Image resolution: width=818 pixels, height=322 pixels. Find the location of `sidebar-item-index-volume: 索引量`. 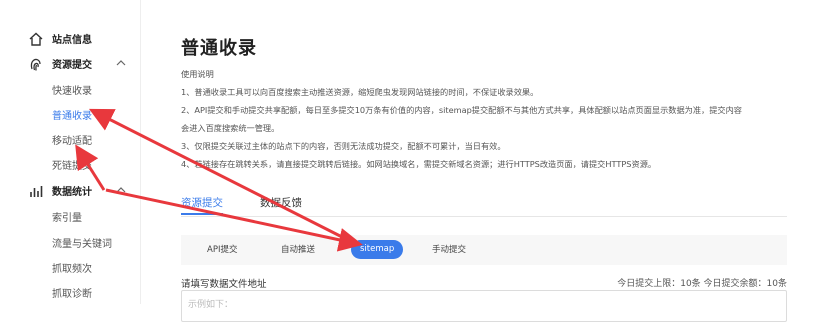

sidebar-item-index-volume: 索引量 is located at coordinates (67, 216).